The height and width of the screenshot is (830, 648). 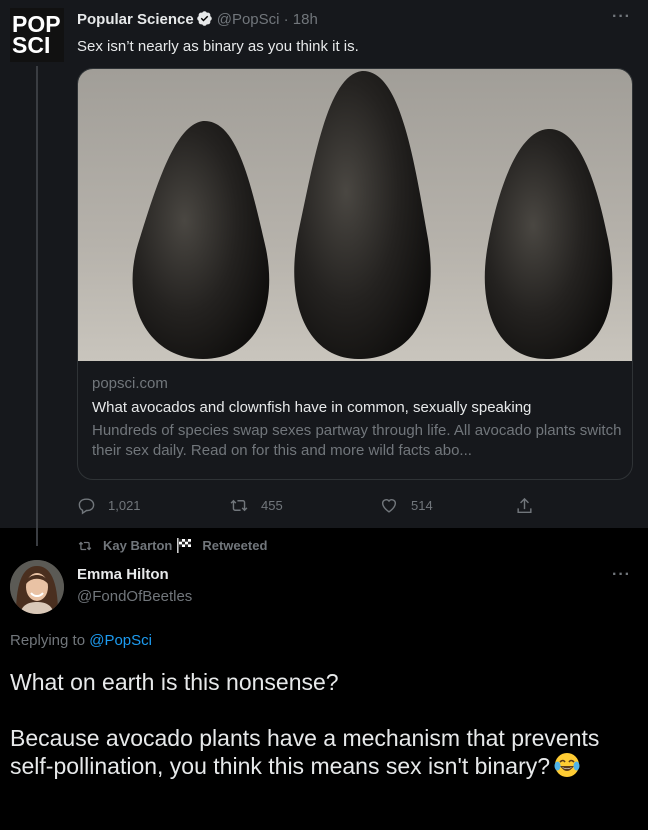 I want to click on tweet-actions: 1,021 455 514, so click(x=312, y=507).